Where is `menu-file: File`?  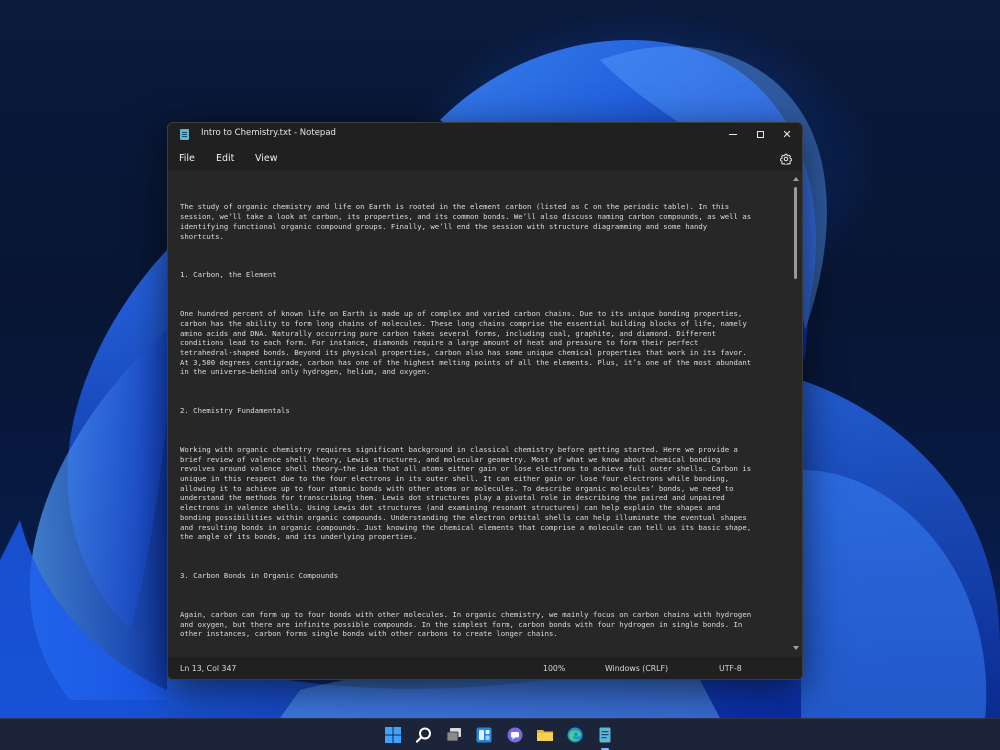 menu-file: File is located at coordinates (187, 158).